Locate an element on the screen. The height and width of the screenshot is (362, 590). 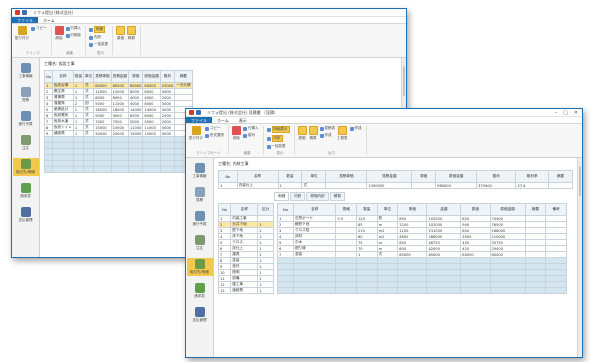
subtab-1: 内訳 is located at coordinates (298, 196).